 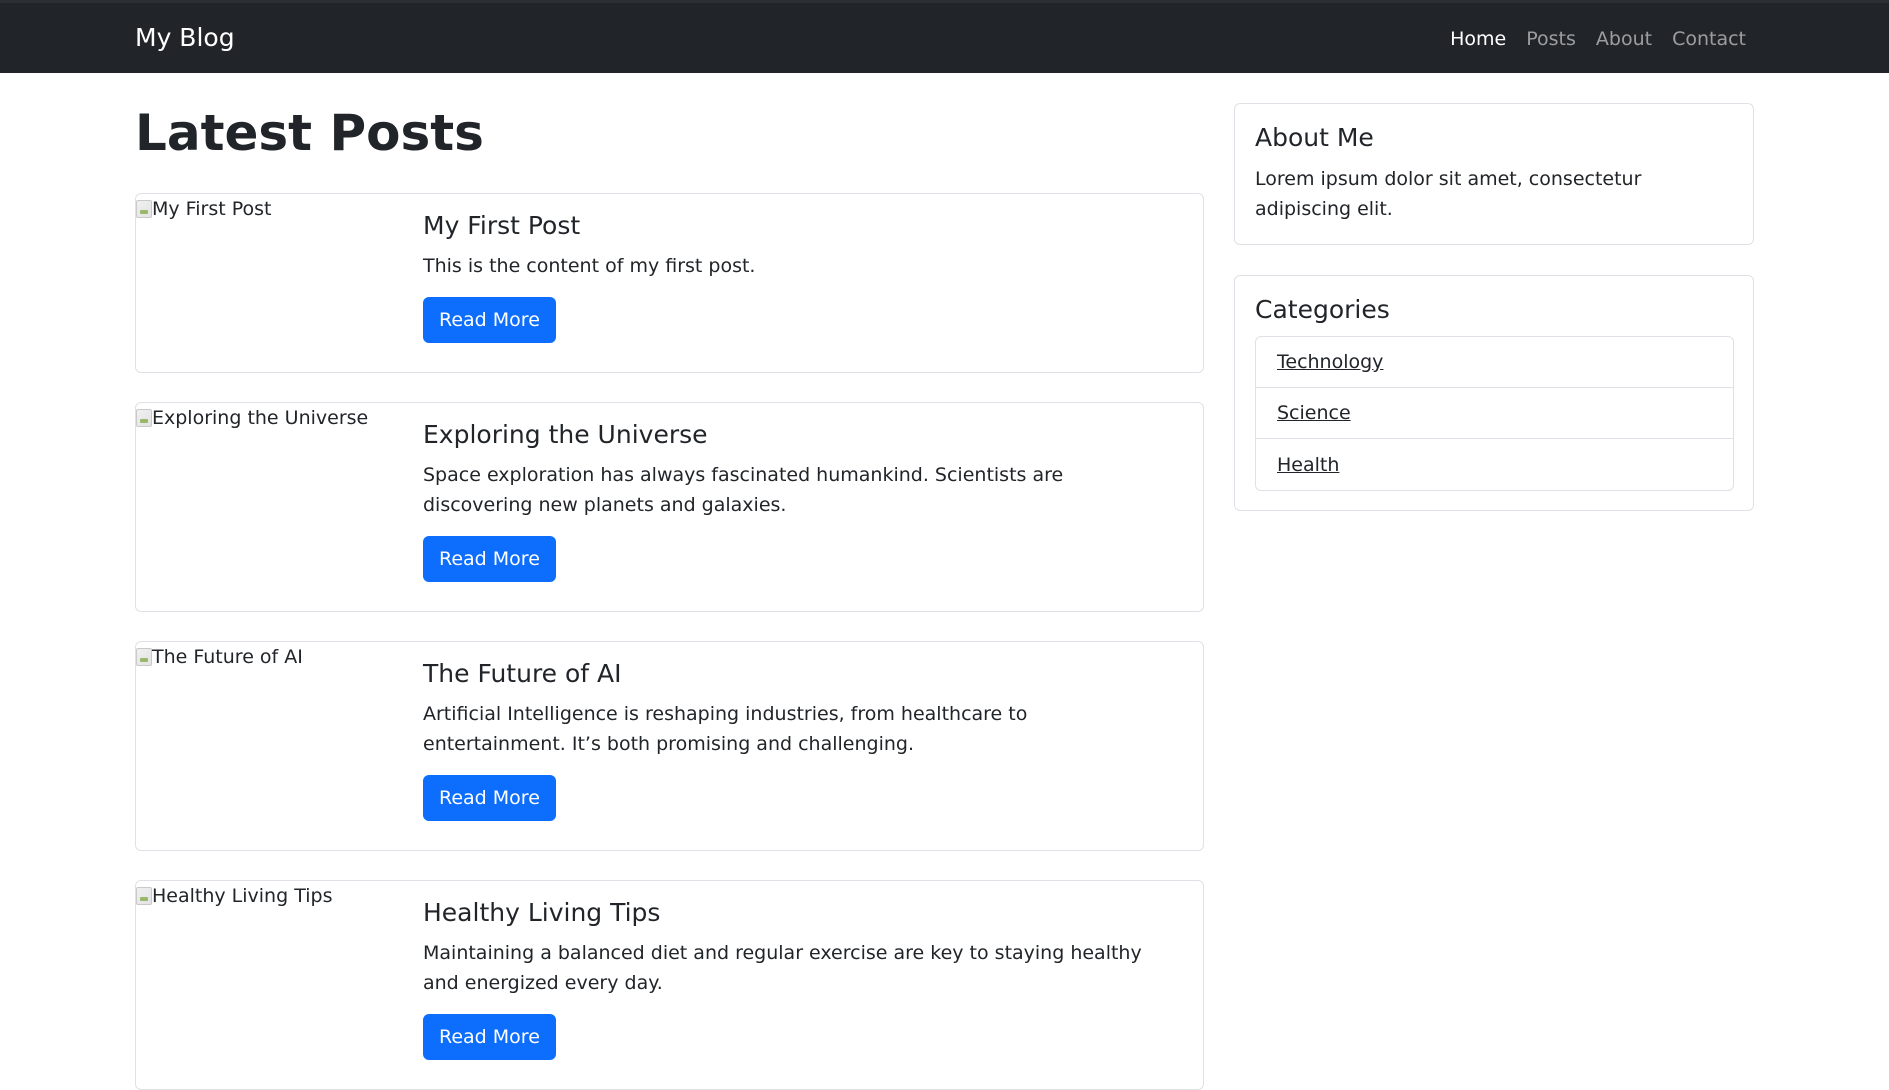 What do you see at coordinates (1322, 309) in the screenshot?
I see `categories-title: Categories` at bounding box center [1322, 309].